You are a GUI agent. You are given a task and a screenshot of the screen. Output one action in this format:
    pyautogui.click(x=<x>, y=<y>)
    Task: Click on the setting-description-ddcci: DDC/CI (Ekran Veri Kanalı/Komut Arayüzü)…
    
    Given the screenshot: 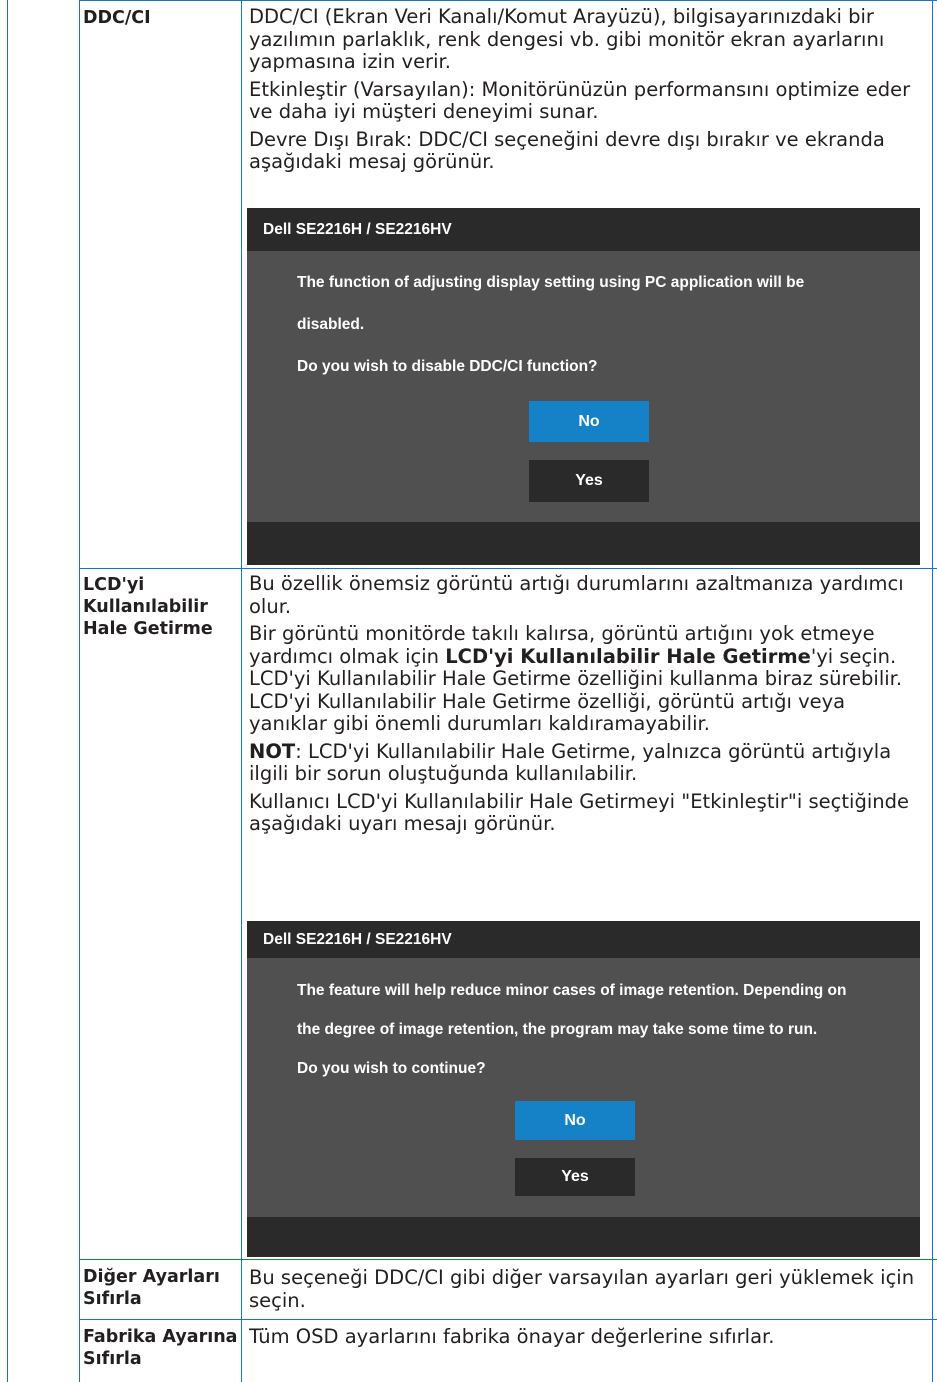 What is the action you would take?
    pyautogui.click(x=589, y=92)
    